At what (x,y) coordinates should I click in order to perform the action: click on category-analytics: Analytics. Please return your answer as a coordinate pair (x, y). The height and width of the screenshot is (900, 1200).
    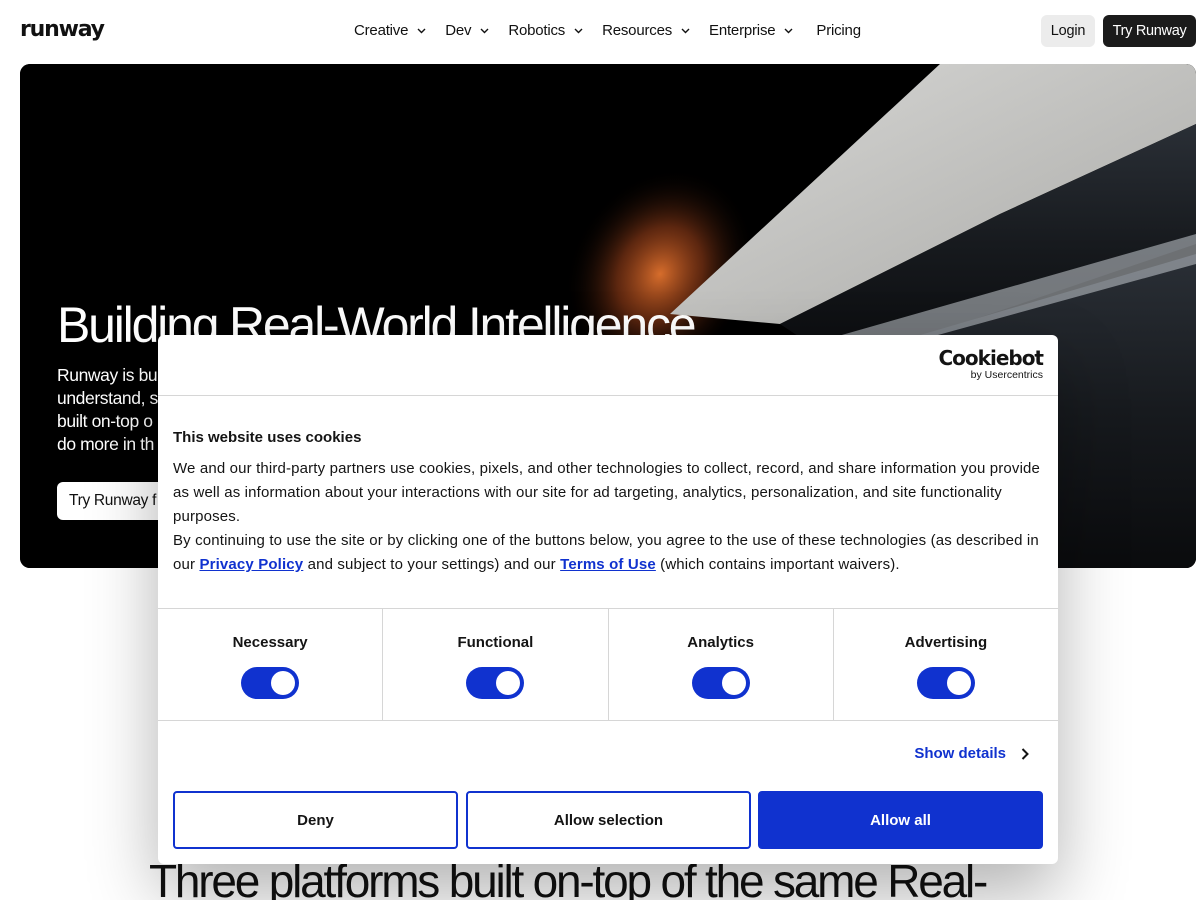
    Looking at the image, I should click on (721, 664).